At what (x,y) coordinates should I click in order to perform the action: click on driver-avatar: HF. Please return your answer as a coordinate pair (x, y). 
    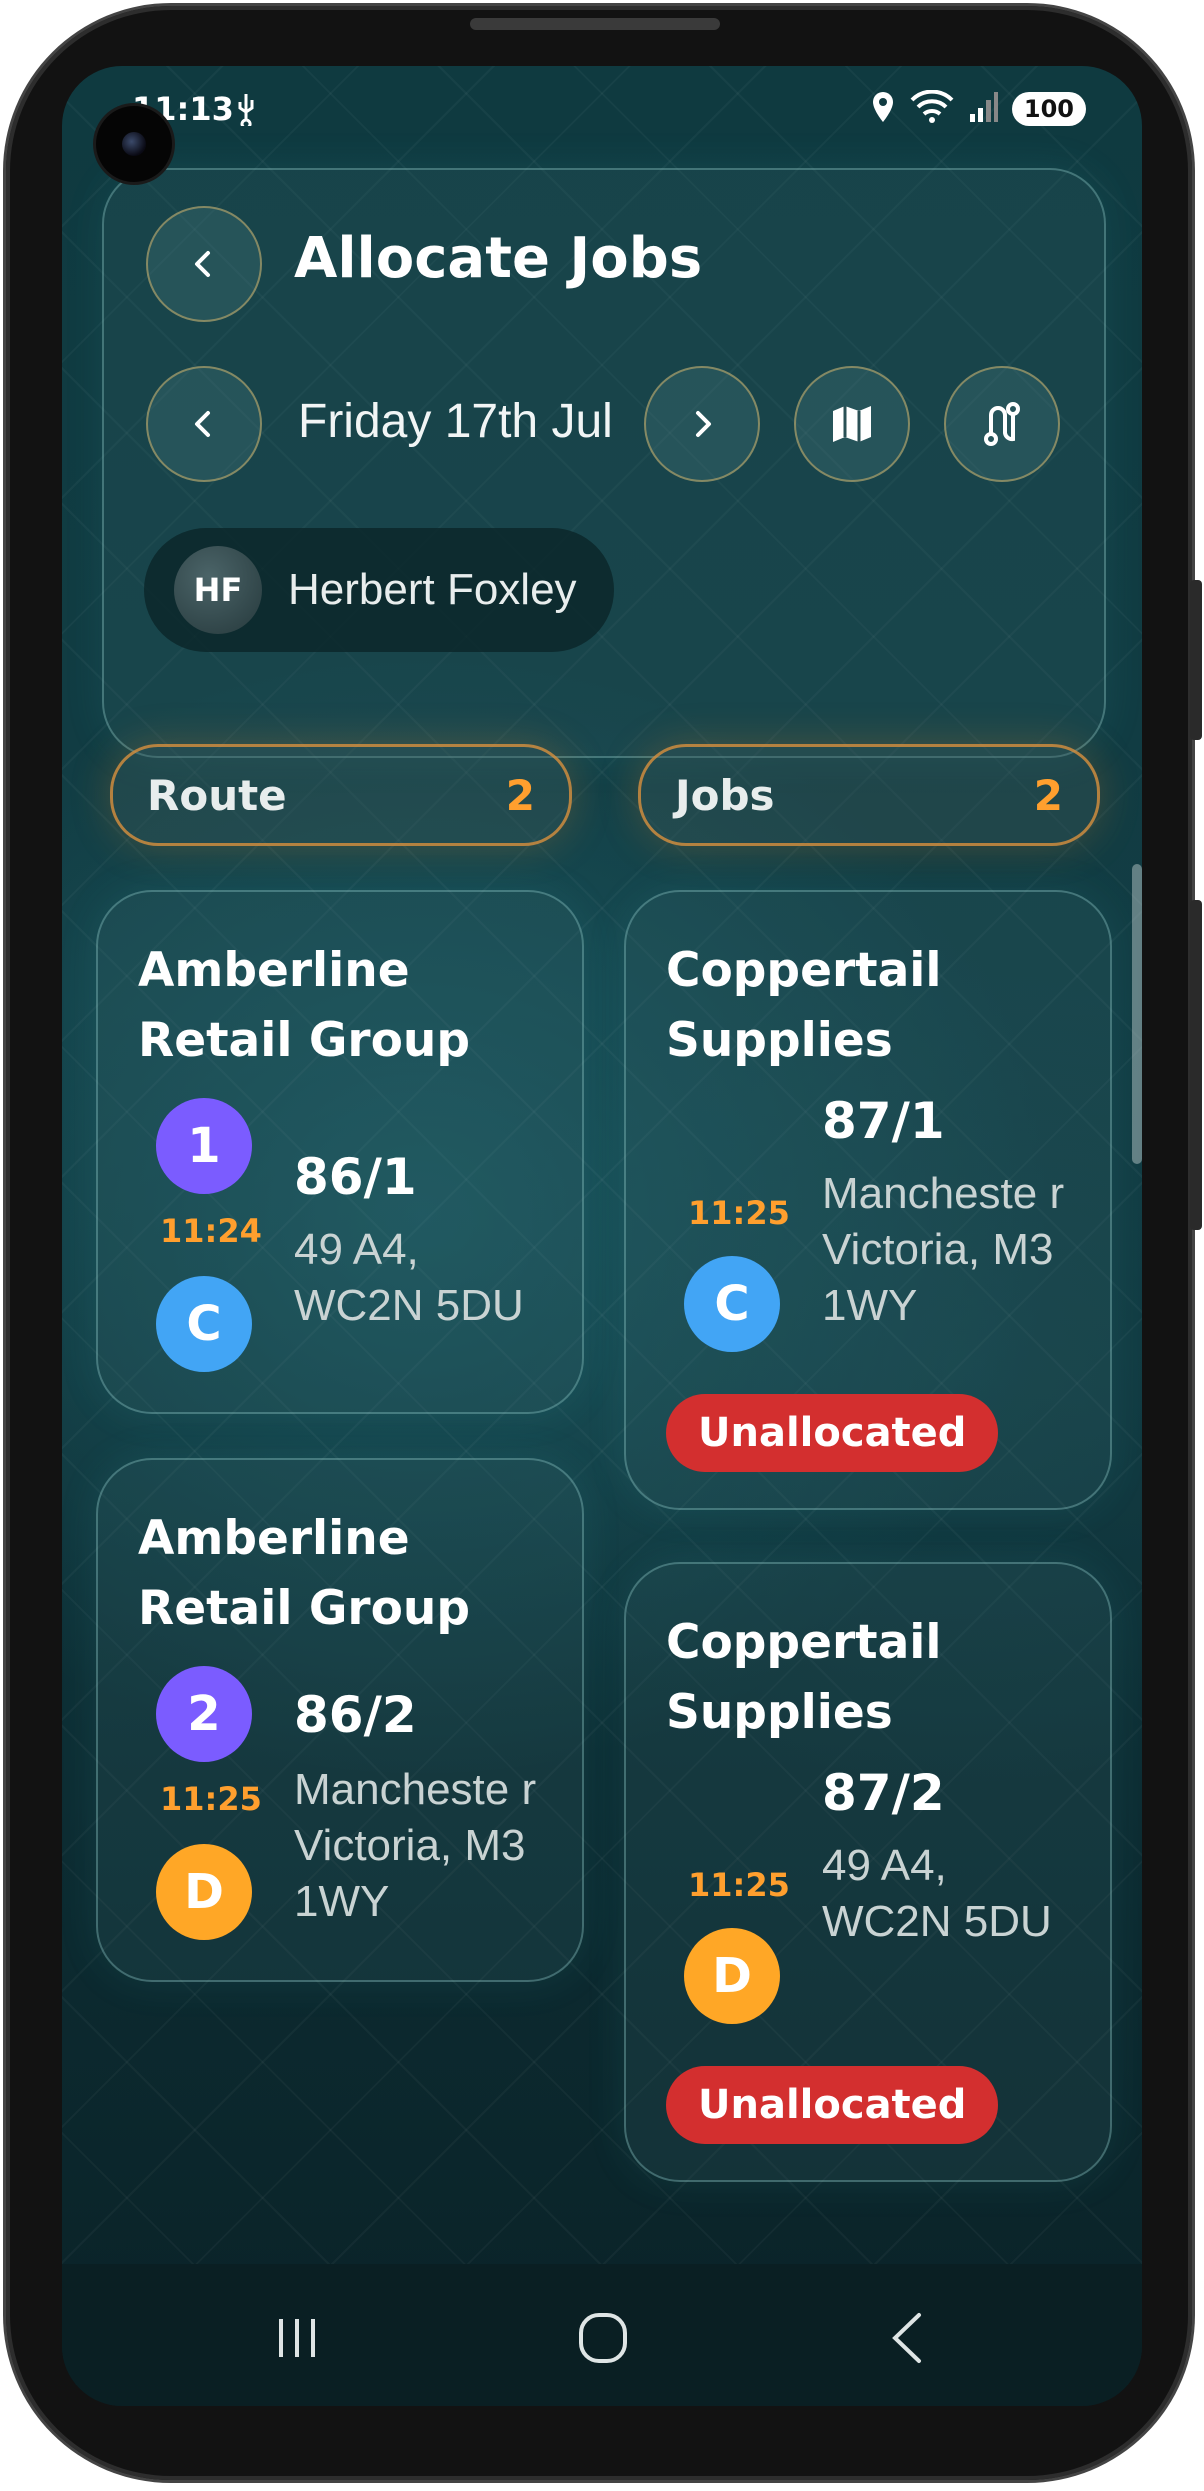
    Looking at the image, I should click on (218, 590).